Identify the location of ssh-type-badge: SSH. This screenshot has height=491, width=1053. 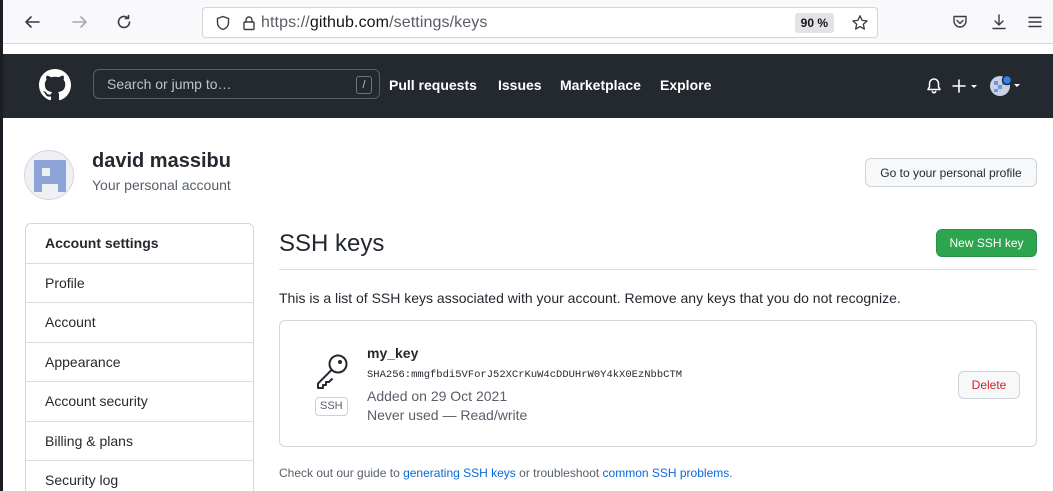
(331, 406).